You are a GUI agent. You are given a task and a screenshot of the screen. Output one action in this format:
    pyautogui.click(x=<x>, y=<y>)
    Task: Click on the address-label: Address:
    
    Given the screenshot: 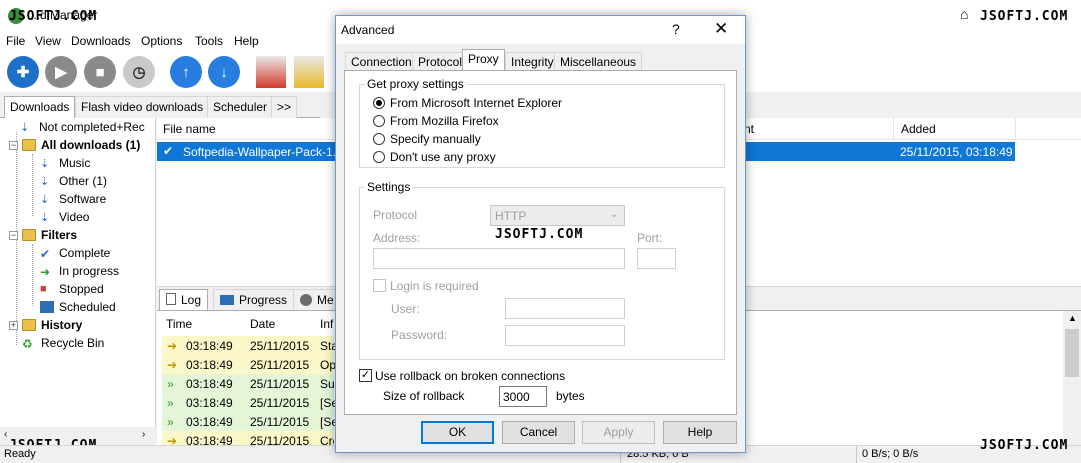 What is the action you would take?
    pyautogui.click(x=397, y=238)
    